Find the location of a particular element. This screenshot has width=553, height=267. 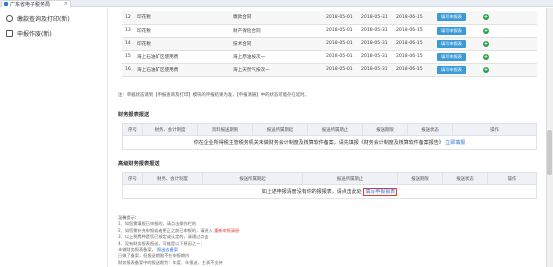

row-no: 13 is located at coordinates (128, 31).